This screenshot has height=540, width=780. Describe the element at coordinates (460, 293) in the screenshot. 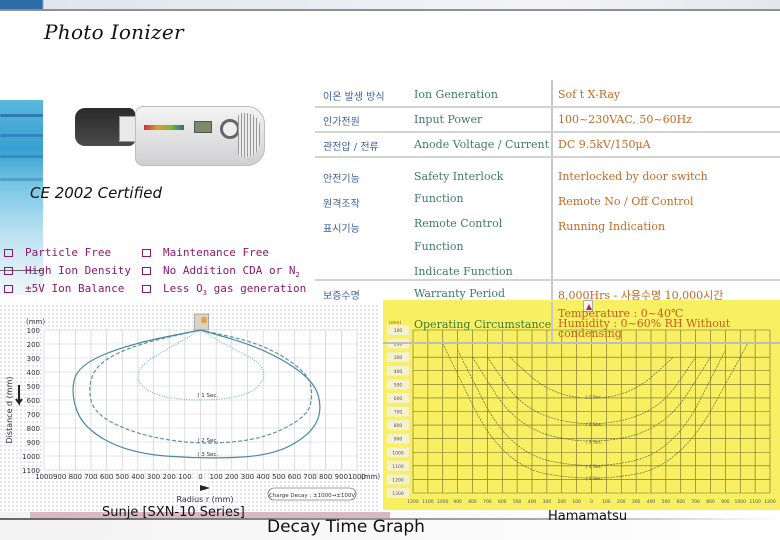

I see `spec-en: Warranty Period` at that location.